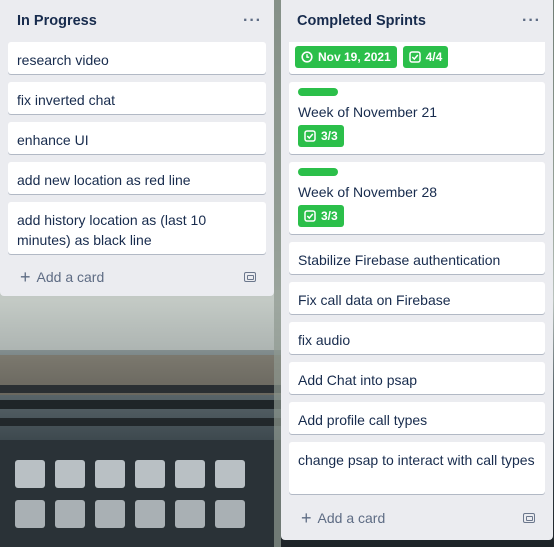 The image size is (554, 547). Describe the element at coordinates (53, 140) in the screenshot. I see `card-title: enhance UI` at that location.